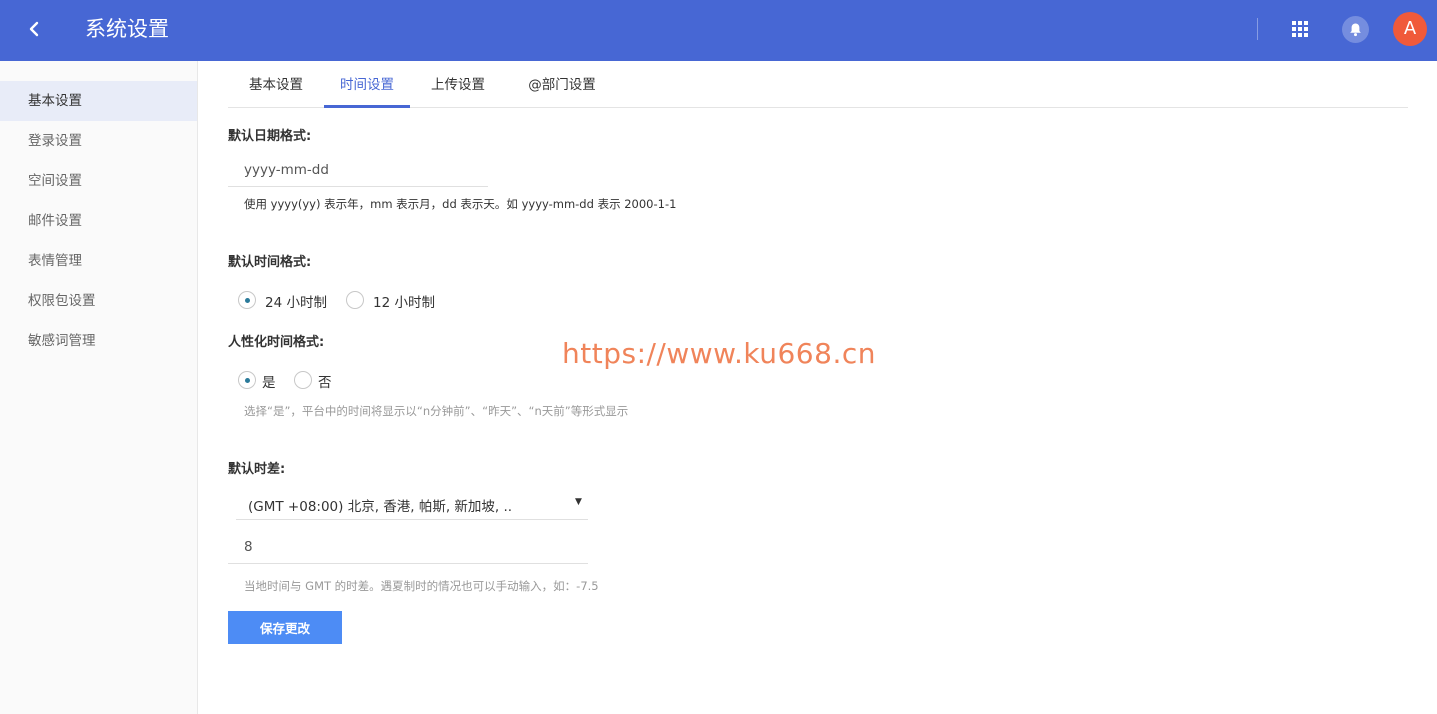 Image resolution: width=1437 pixels, height=714 pixels. What do you see at coordinates (408, 547) in the screenshot?
I see `timezone-offset-input` at bounding box center [408, 547].